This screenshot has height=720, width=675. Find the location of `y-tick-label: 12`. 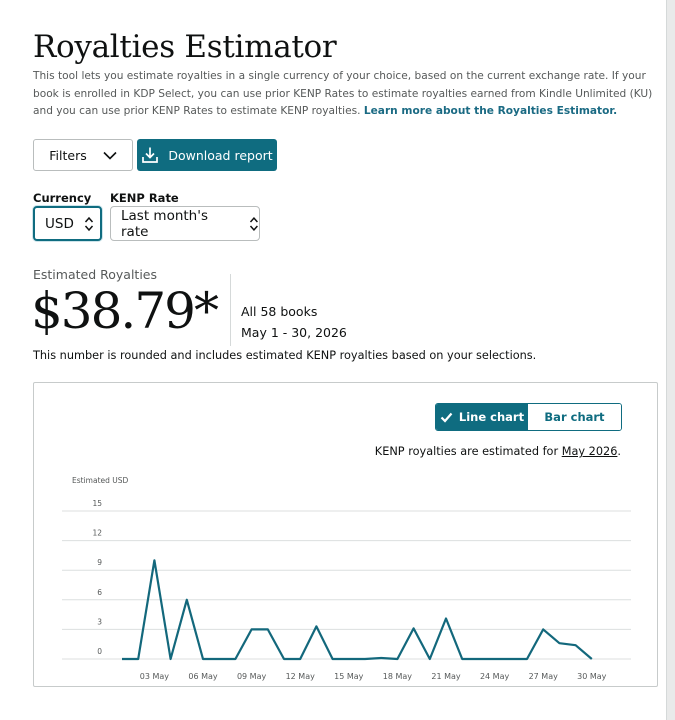

y-tick-label: 12 is located at coordinates (97, 533).